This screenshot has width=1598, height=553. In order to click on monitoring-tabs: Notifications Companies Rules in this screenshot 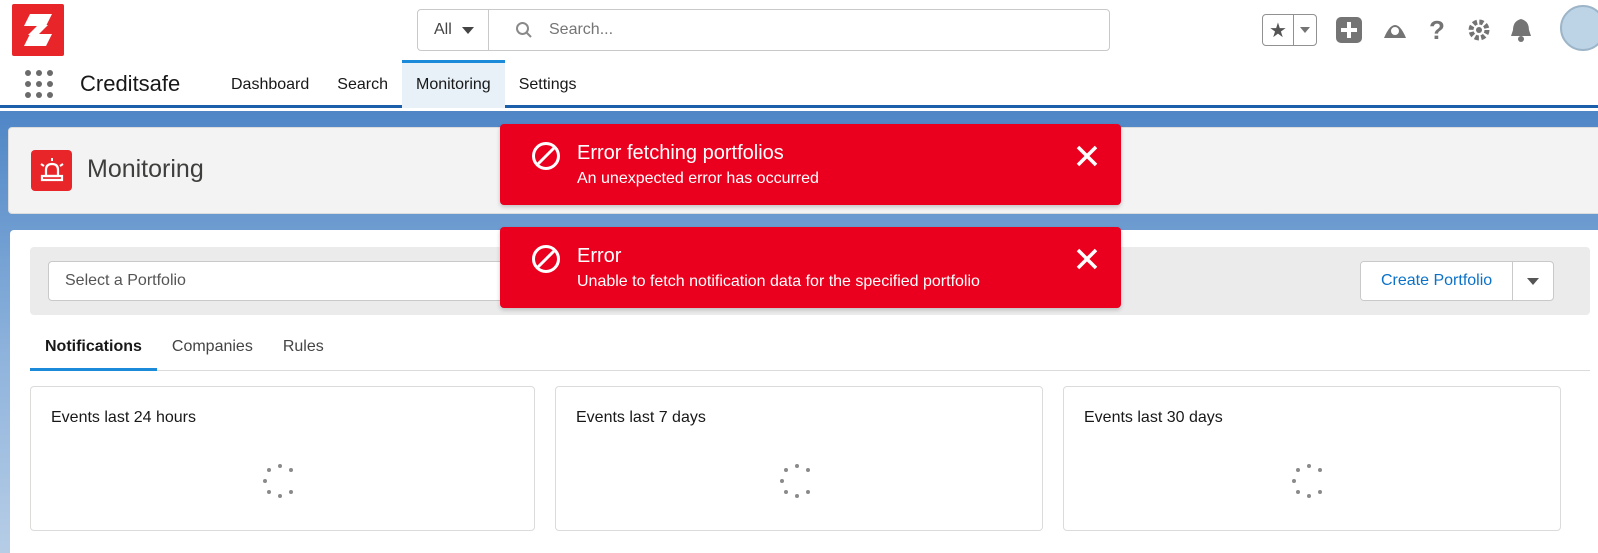, I will do `click(810, 348)`.